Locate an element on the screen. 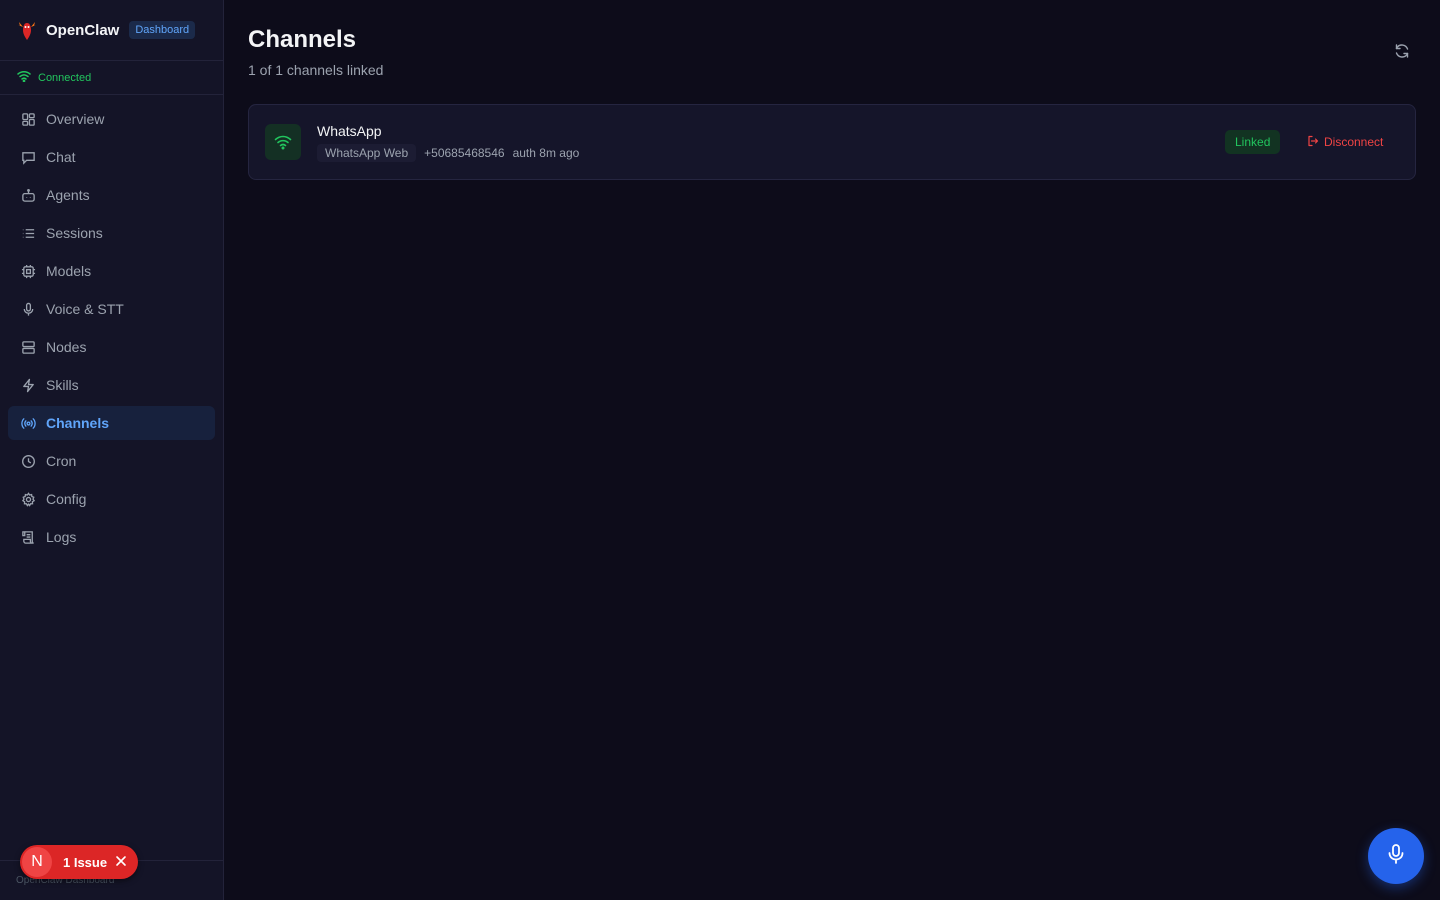 Image resolution: width=1440 pixels, height=900 pixels. chat-icon is located at coordinates (28, 157).